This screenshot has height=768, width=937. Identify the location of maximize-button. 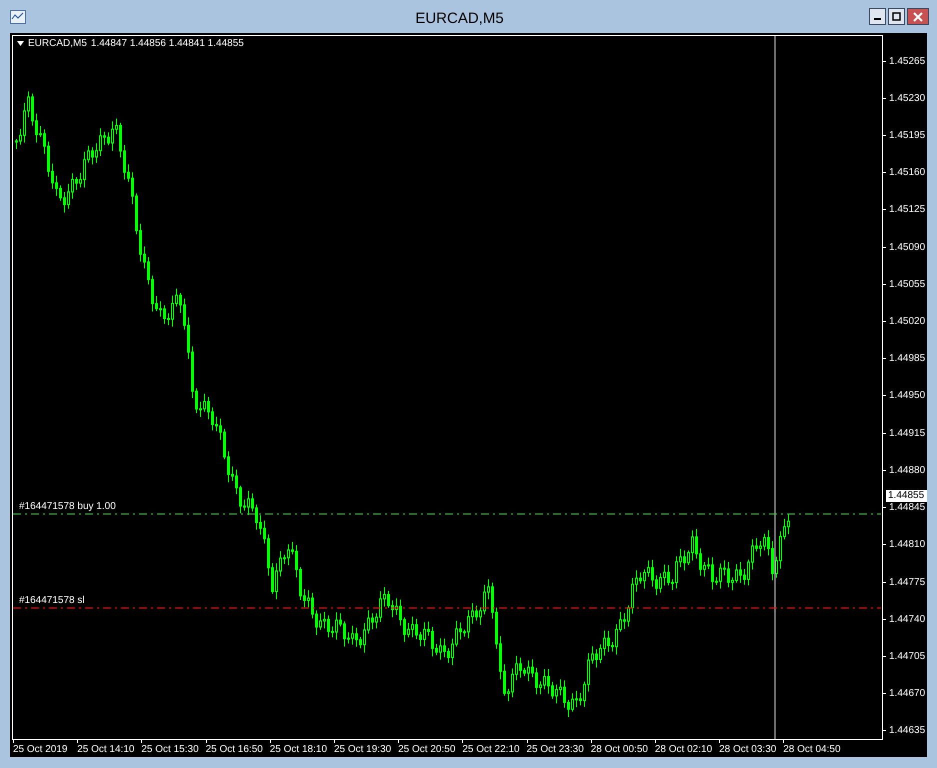
(896, 16).